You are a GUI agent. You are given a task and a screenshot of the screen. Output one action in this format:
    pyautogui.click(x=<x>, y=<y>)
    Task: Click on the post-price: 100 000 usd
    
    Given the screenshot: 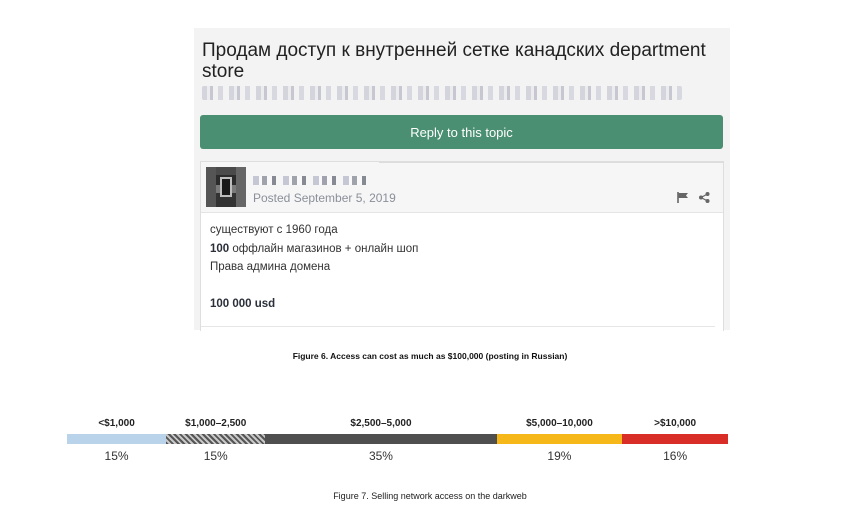 What is the action you would take?
    pyautogui.click(x=243, y=304)
    